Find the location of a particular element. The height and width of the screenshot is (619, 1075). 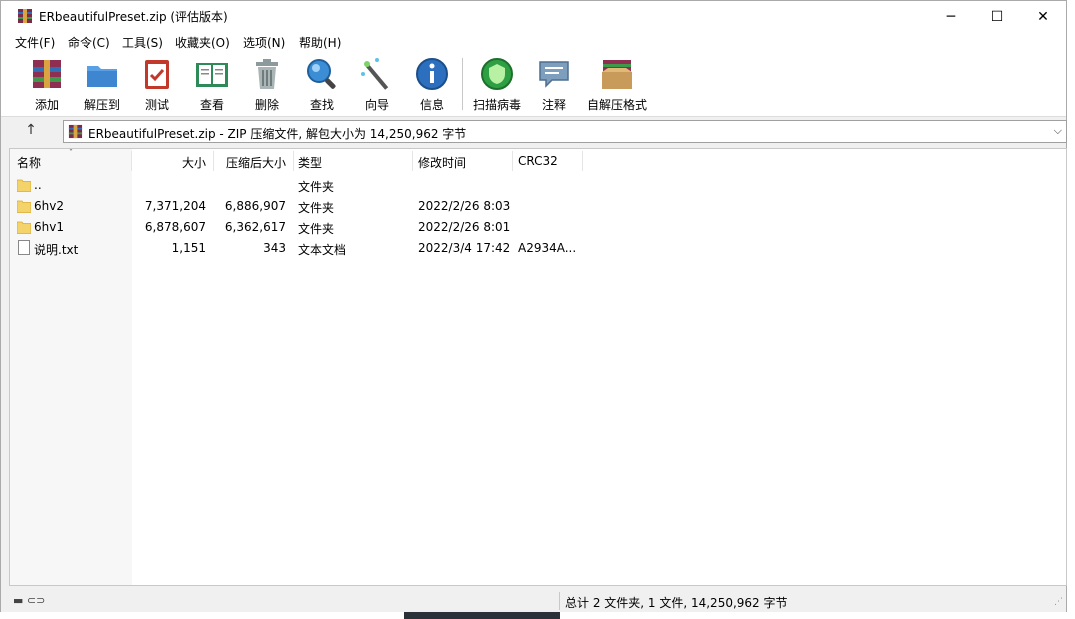

zip-archive-icon is located at coordinates (75, 131).